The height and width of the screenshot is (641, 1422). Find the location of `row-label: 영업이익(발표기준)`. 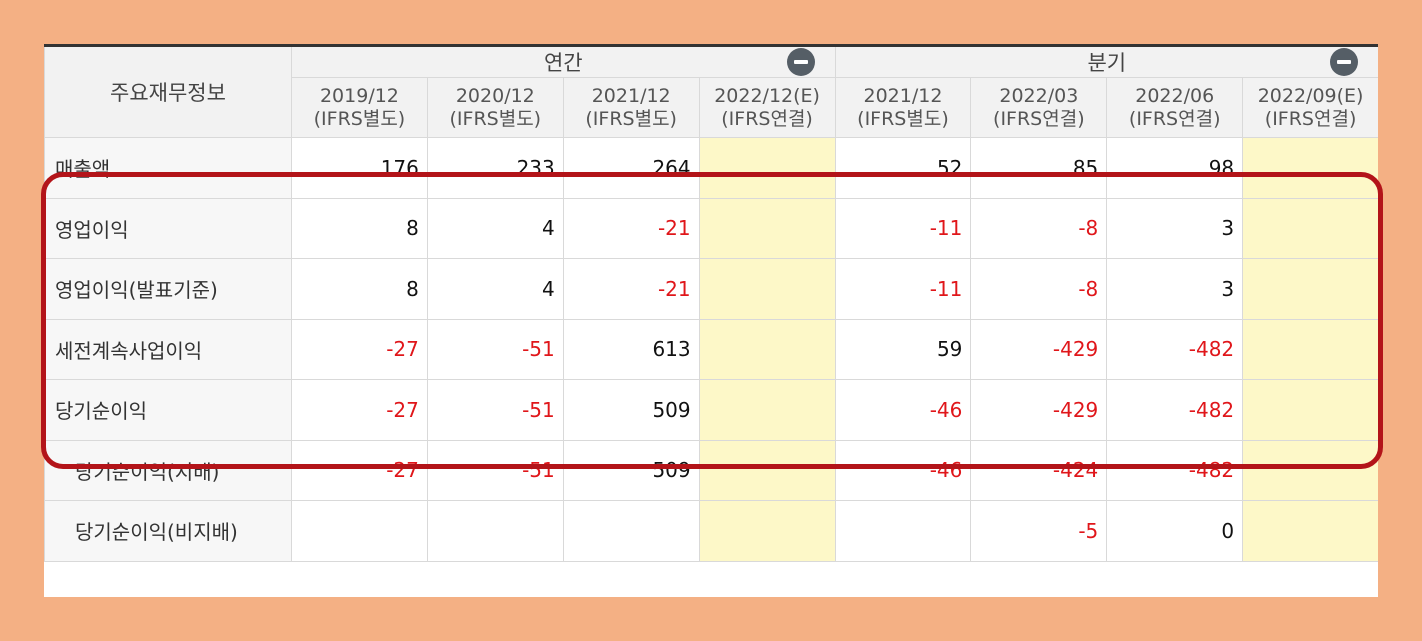

row-label: 영업이익(발표기준) is located at coordinates (168, 289).